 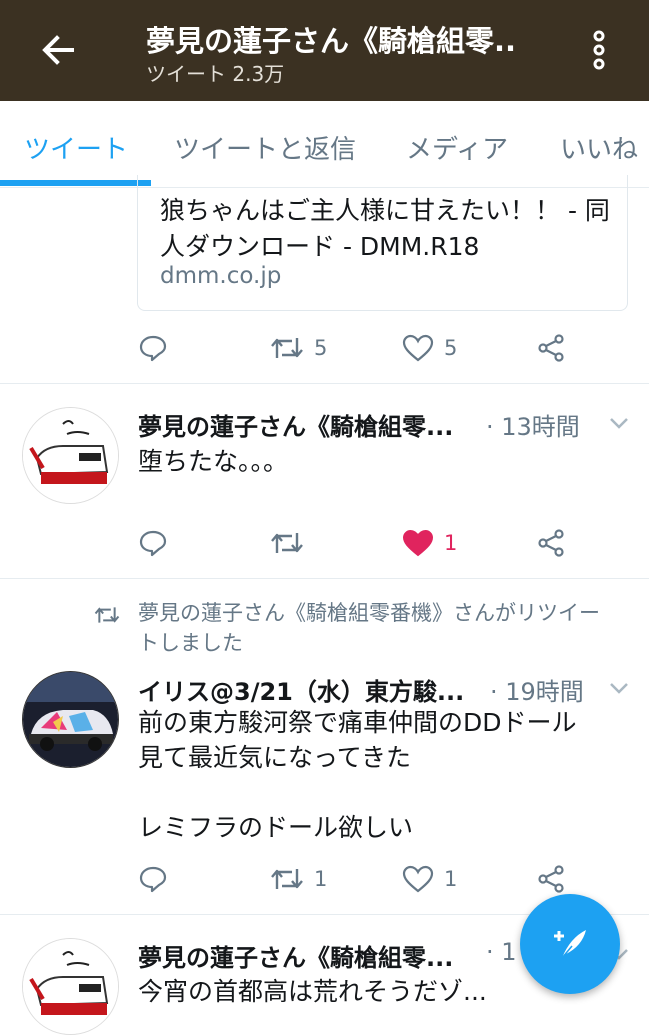 I want to click on retweet-button, so click(x=292, y=543).